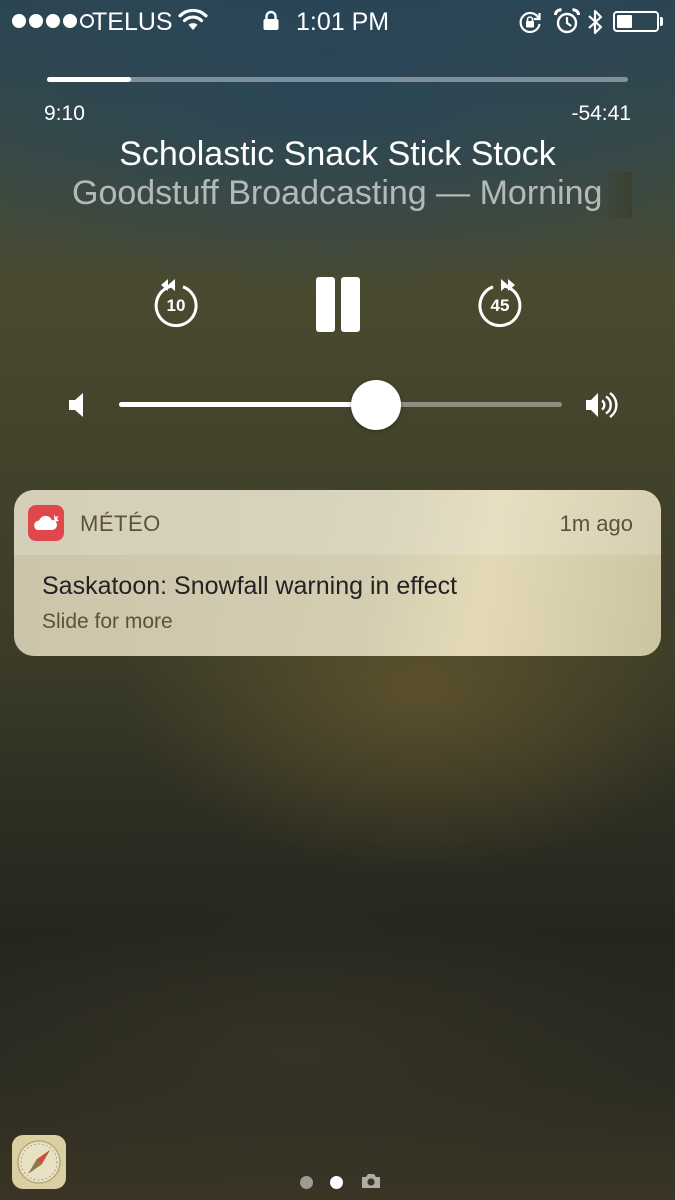  What do you see at coordinates (371, 1181) in the screenshot?
I see `camera-icon` at bounding box center [371, 1181].